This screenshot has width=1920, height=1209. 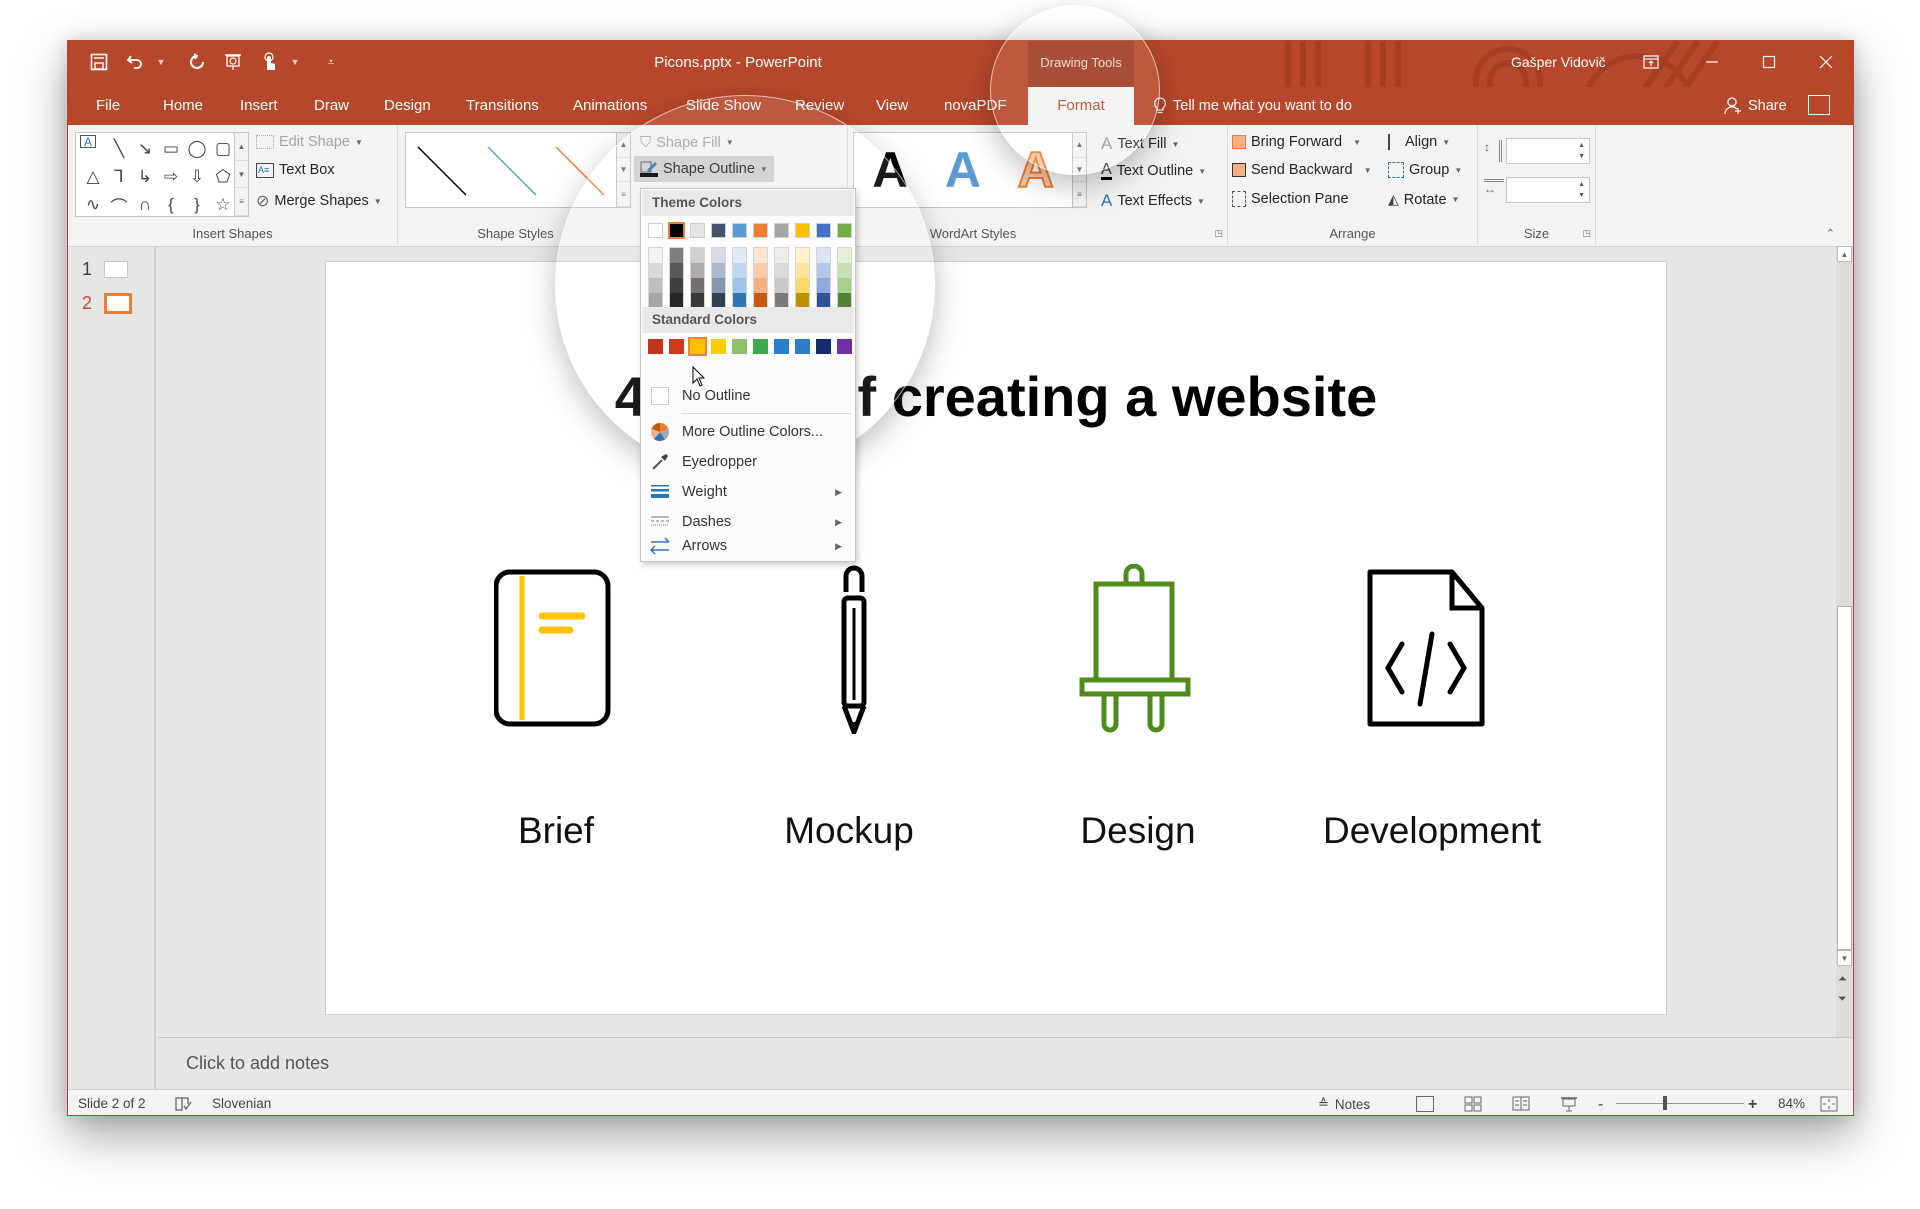 What do you see at coordinates (88, 142) in the screenshot?
I see `text-box-shape-icon: A` at bounding box center [88, 142].